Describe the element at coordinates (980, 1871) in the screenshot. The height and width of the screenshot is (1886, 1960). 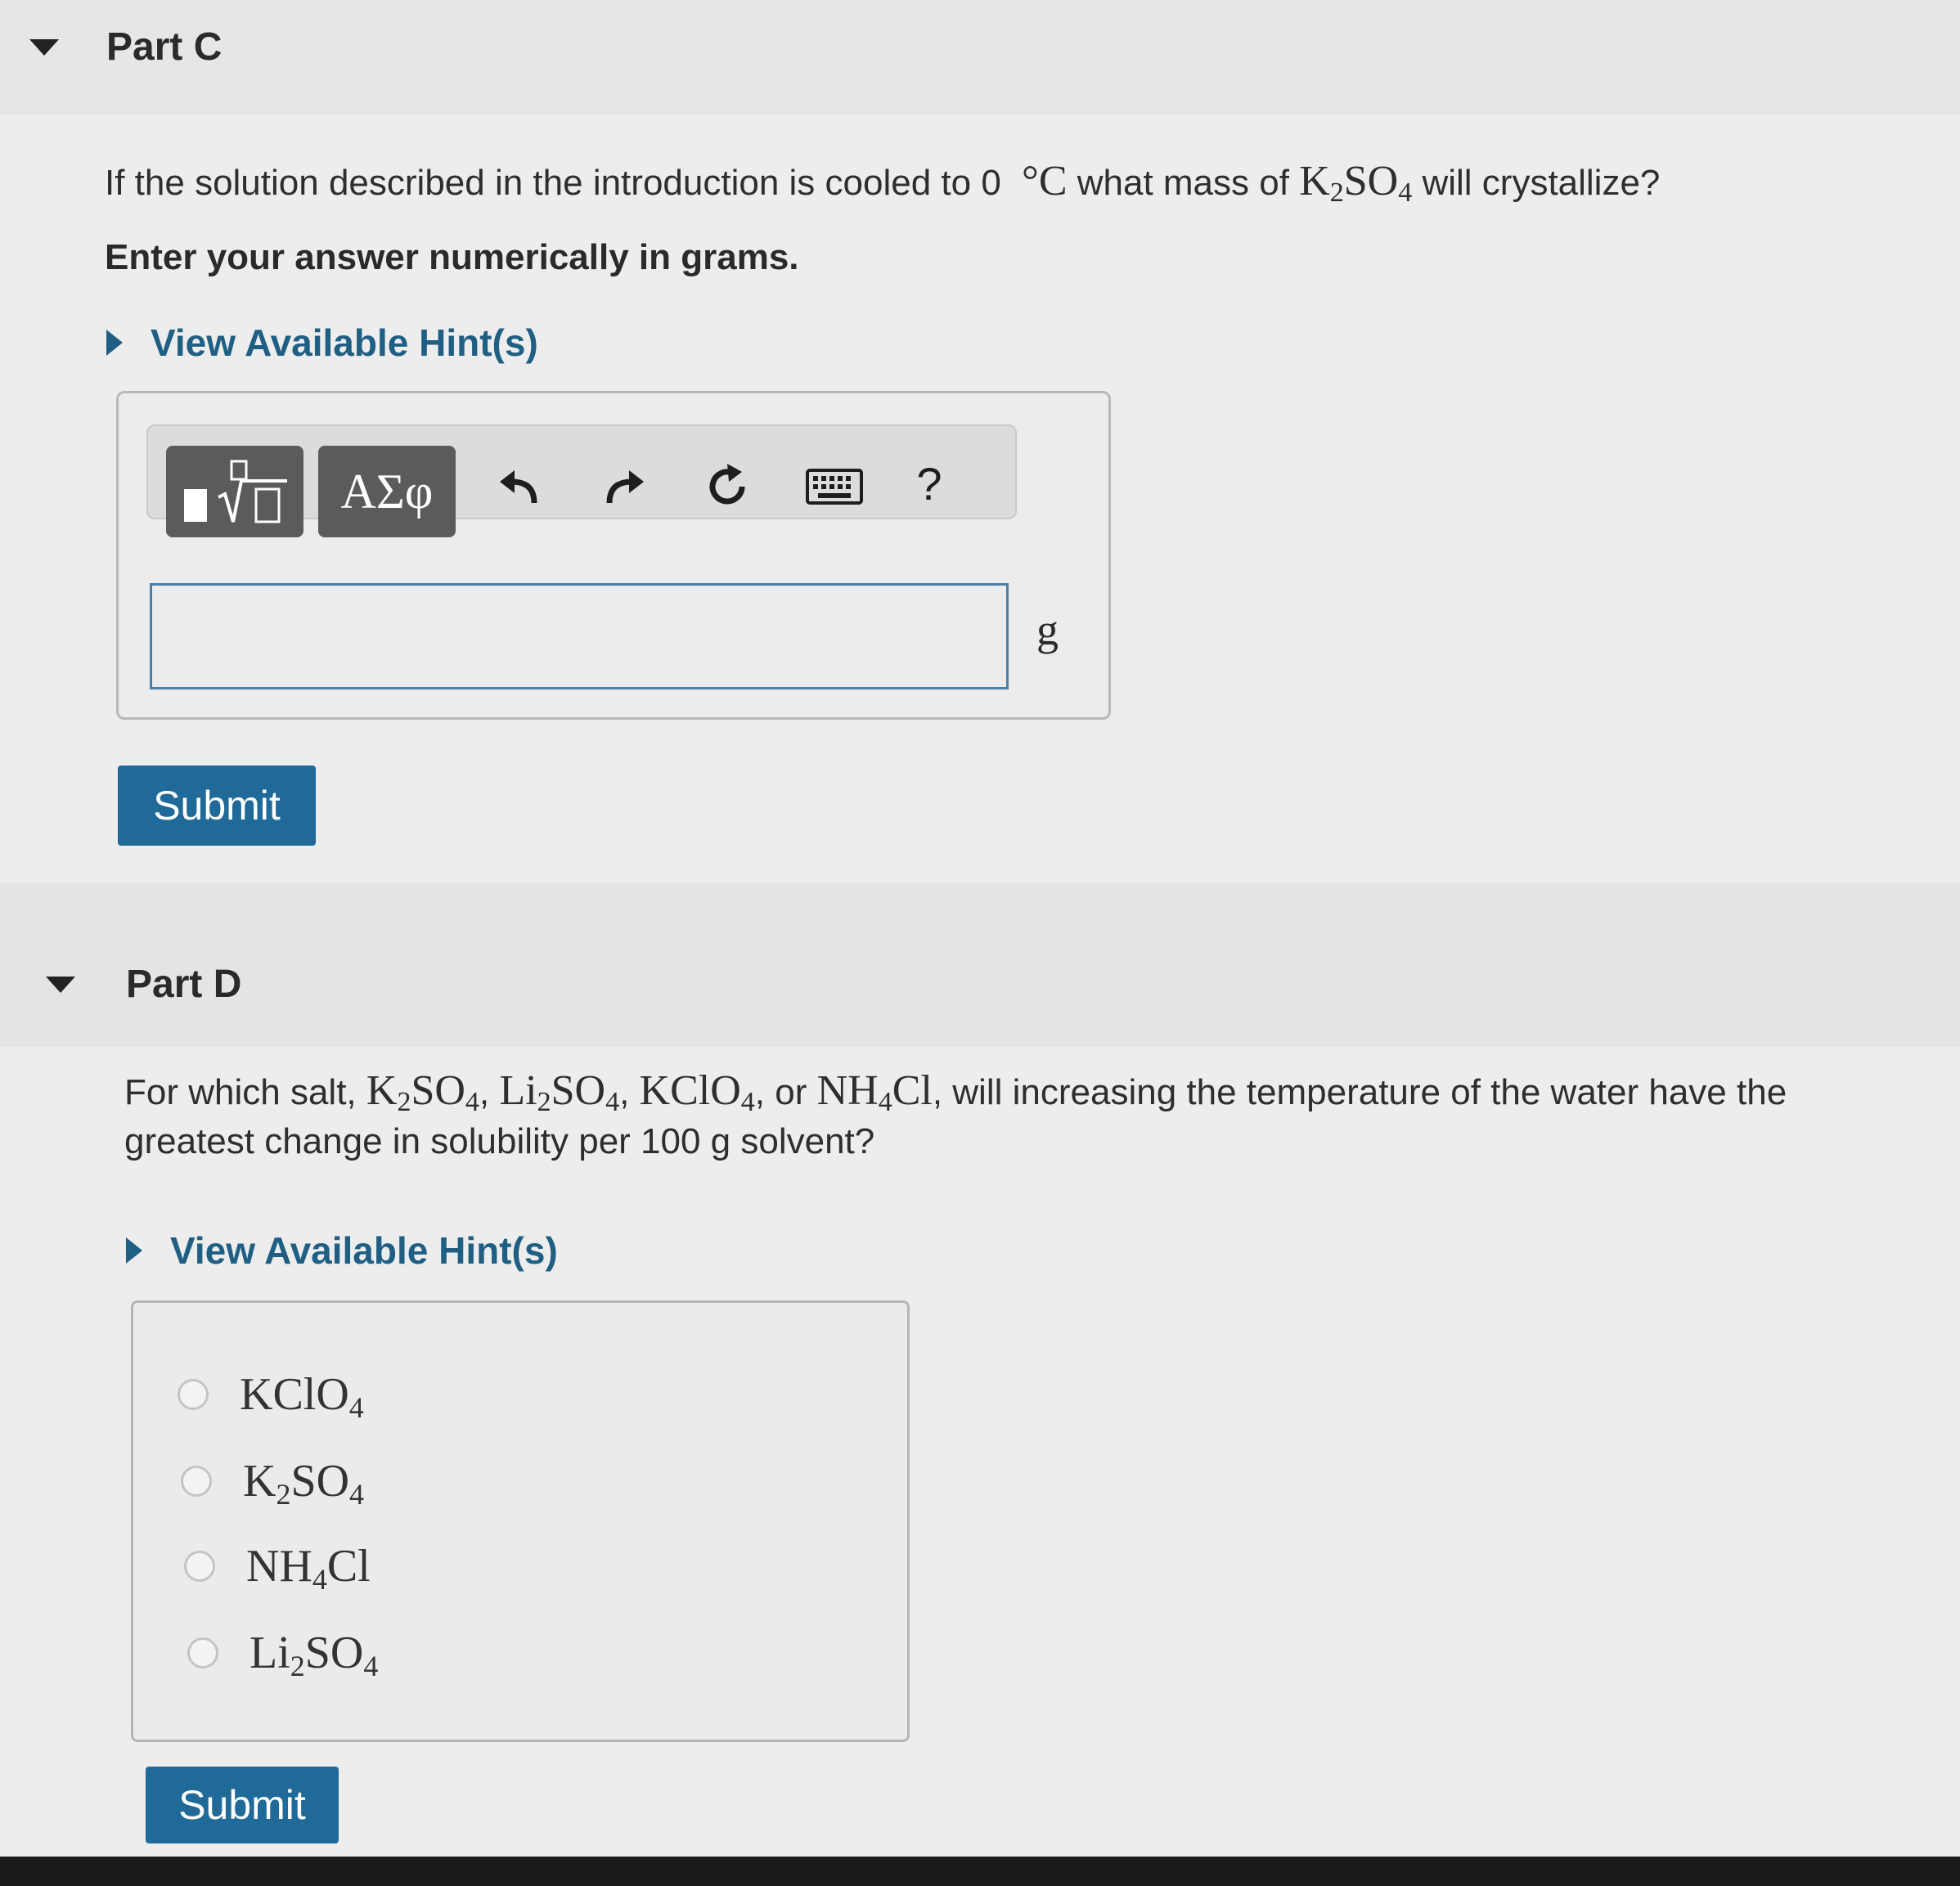
I see `screen-bezel` at that location.